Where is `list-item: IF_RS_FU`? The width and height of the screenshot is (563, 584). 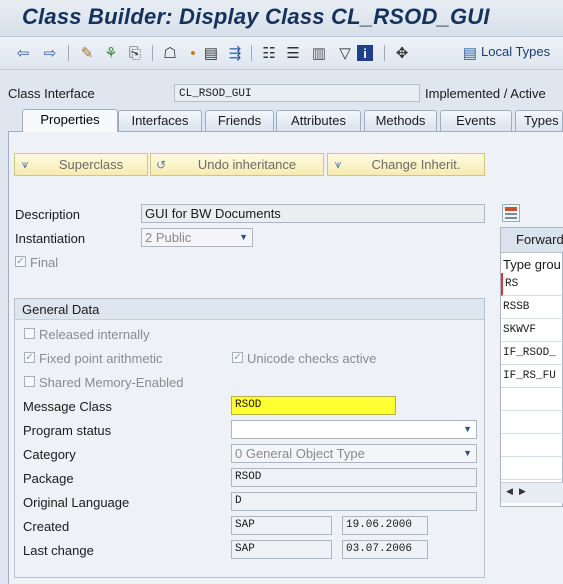
list-item: IF_RS_FU is located at coordinates (532, 376).